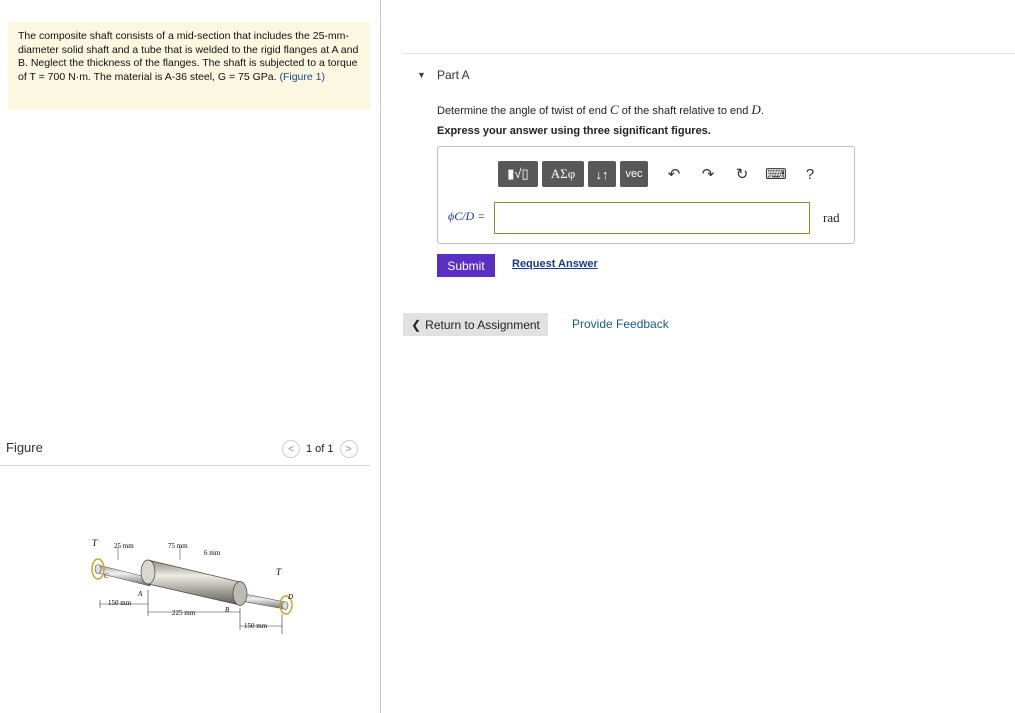 This screenshot has height=713, width=1015. I want to click on end-d, so click(285, 605).